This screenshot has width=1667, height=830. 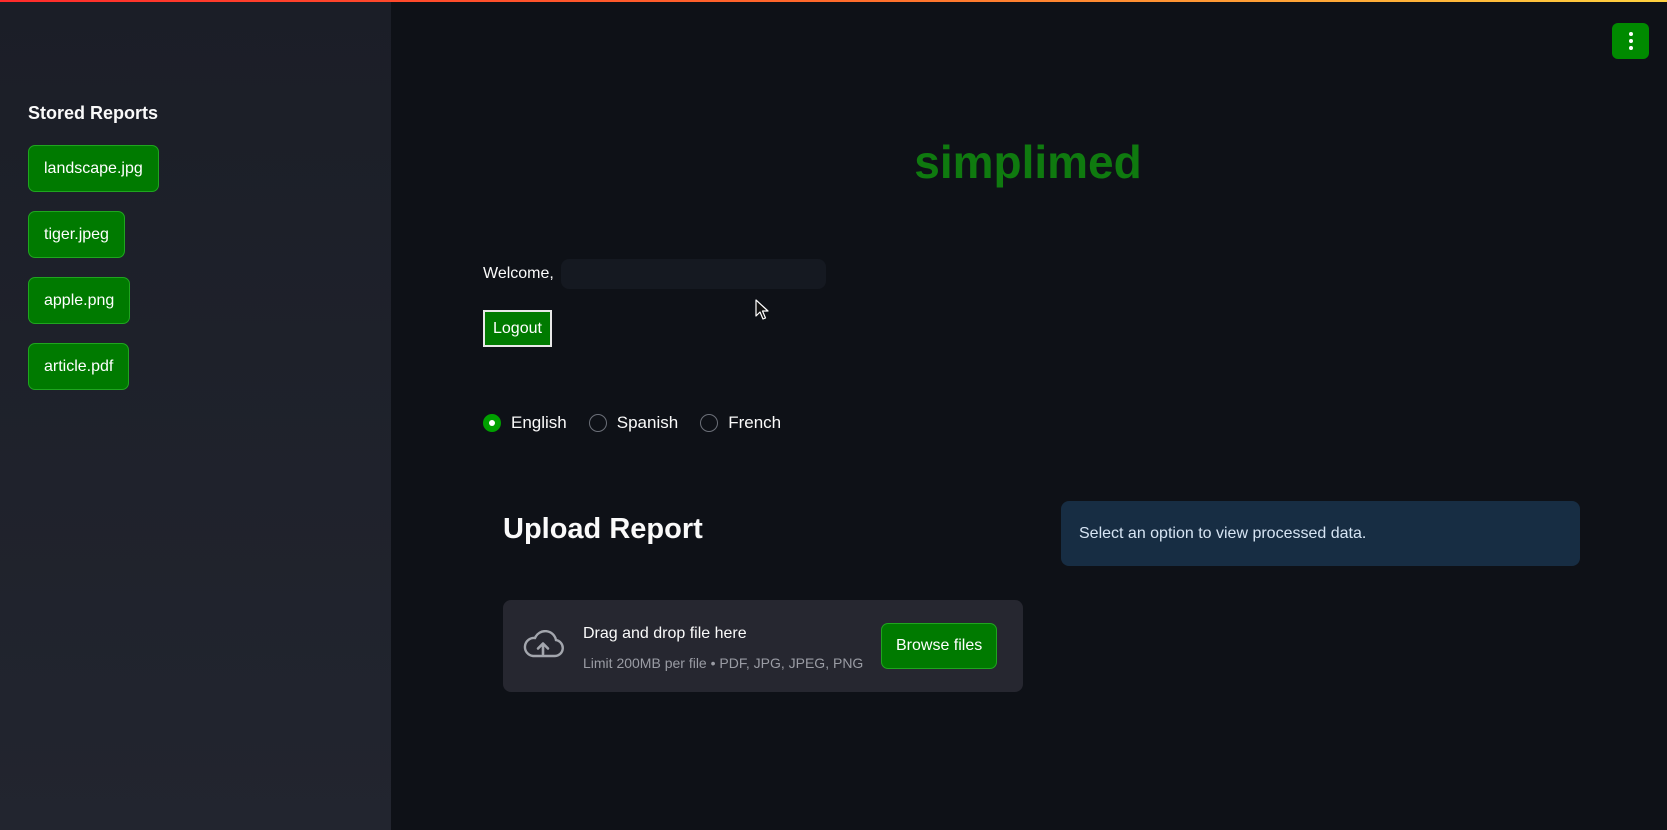 What do you see at coordinates (93, 113) in the screenshot?
I see `sidebar-title: Stored Reports` at bounding box center [93, 113].